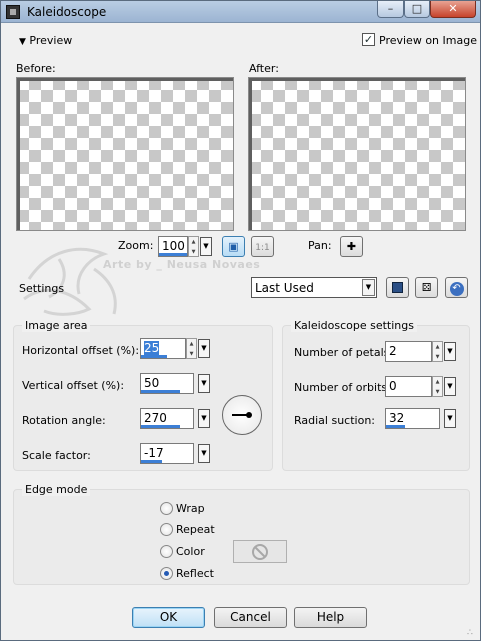 The height and width of the screenshot is (641, 481). I want to click on window-title: Kaleidoscope, so click(67, 12).